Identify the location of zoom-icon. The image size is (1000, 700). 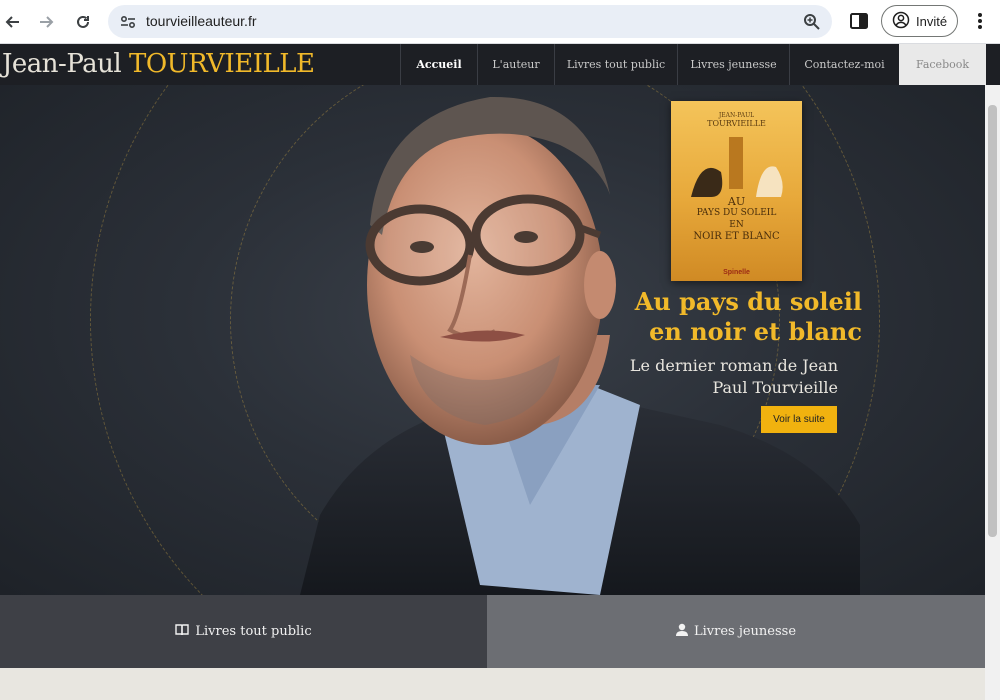
(812, 22).